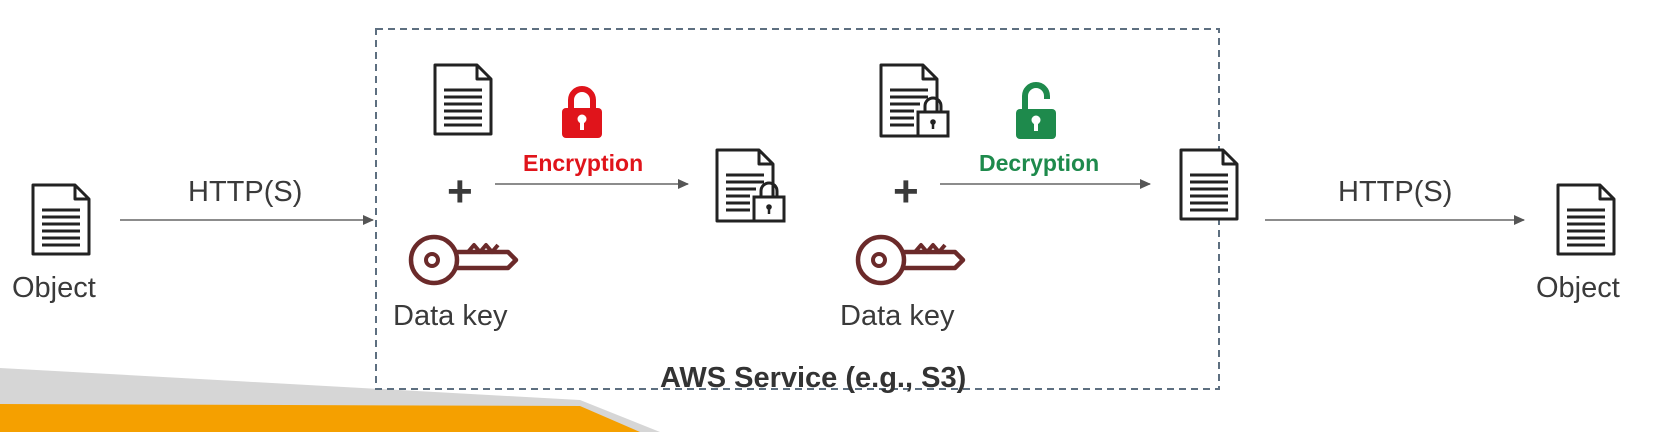 Image resolution: width=1658 pixels, height=432 pixels. Describe the element at coordinates (813, 378) in the screenshot. I see `service-box-title: AWS Service (e.g., S3)` at that location.